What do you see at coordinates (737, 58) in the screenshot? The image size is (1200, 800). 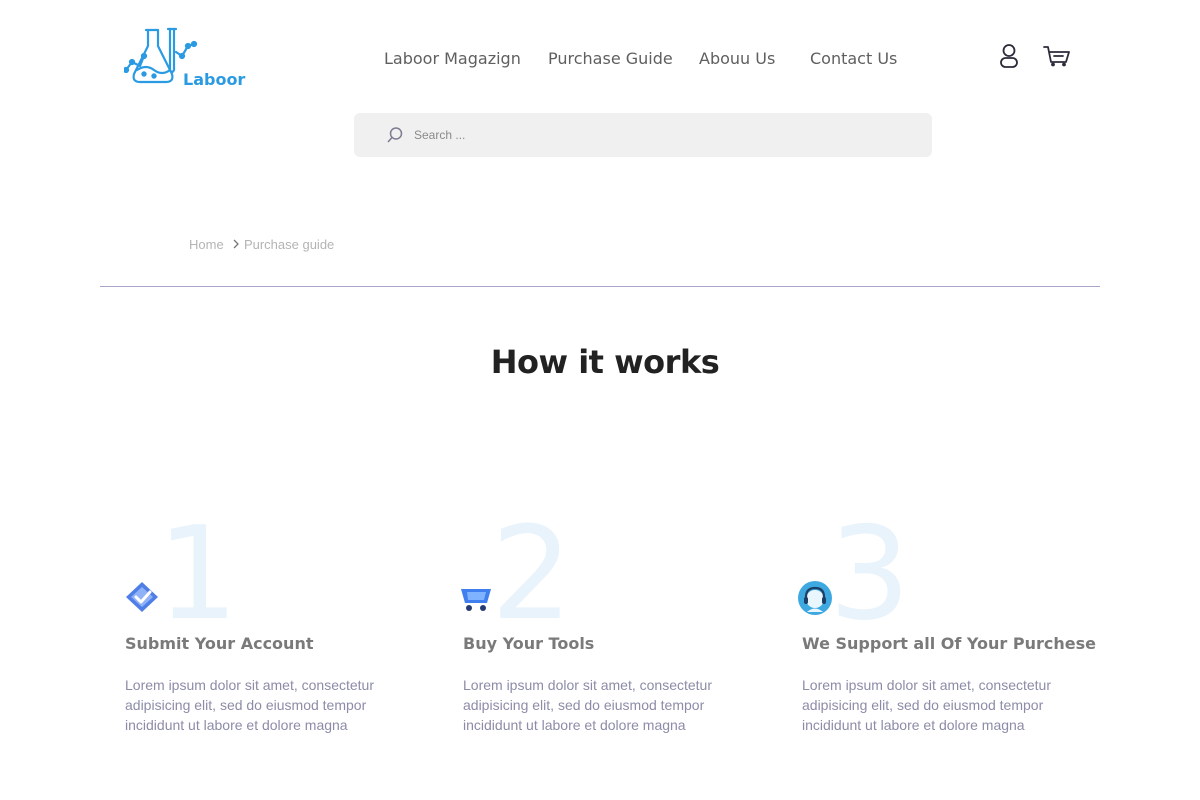 I see `nav-link-about-us: Abouu Us` at bounding box center [737, 58].